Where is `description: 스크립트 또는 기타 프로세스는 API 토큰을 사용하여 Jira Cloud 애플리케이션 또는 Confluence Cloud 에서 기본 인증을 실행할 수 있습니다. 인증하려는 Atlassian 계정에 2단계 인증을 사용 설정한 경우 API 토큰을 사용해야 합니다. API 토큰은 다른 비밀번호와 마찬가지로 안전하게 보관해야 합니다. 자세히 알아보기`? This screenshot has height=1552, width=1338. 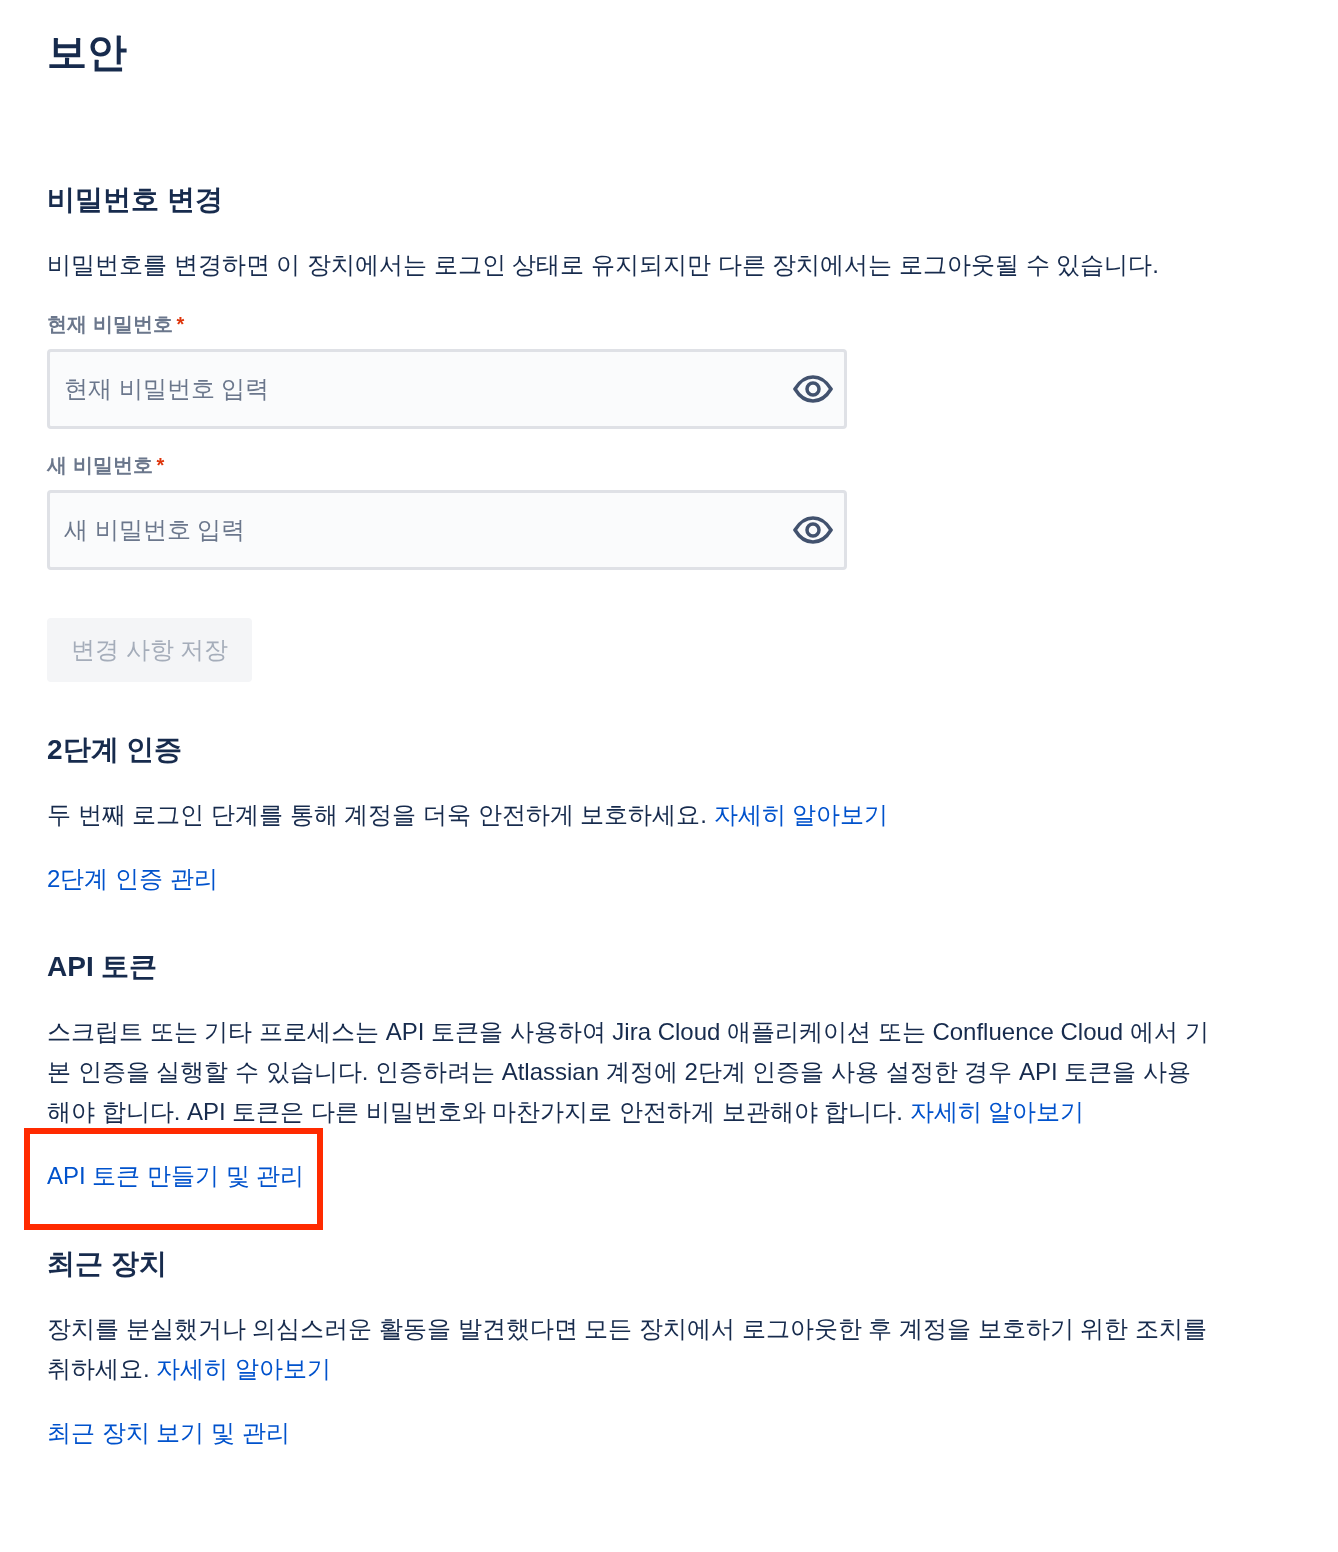 description: 스크립트 또는 기타 프로세스는 API 토큰을 사용하여 Jira Cloud 애플리케이션 또는 Confluence Cloud 에서 기본 인증을 실행할 수 있습니다. 인증하려는 Atlassian 계정에 2단계 인증을 사용 설정한 경우 API 토큰을 사용해야 합니다. API 토큰은 다른 비밀번호와 마찬가지로 안전하게 보관해야 합니다. 자세히 알아보기 is located at coordinates (628, 1072).